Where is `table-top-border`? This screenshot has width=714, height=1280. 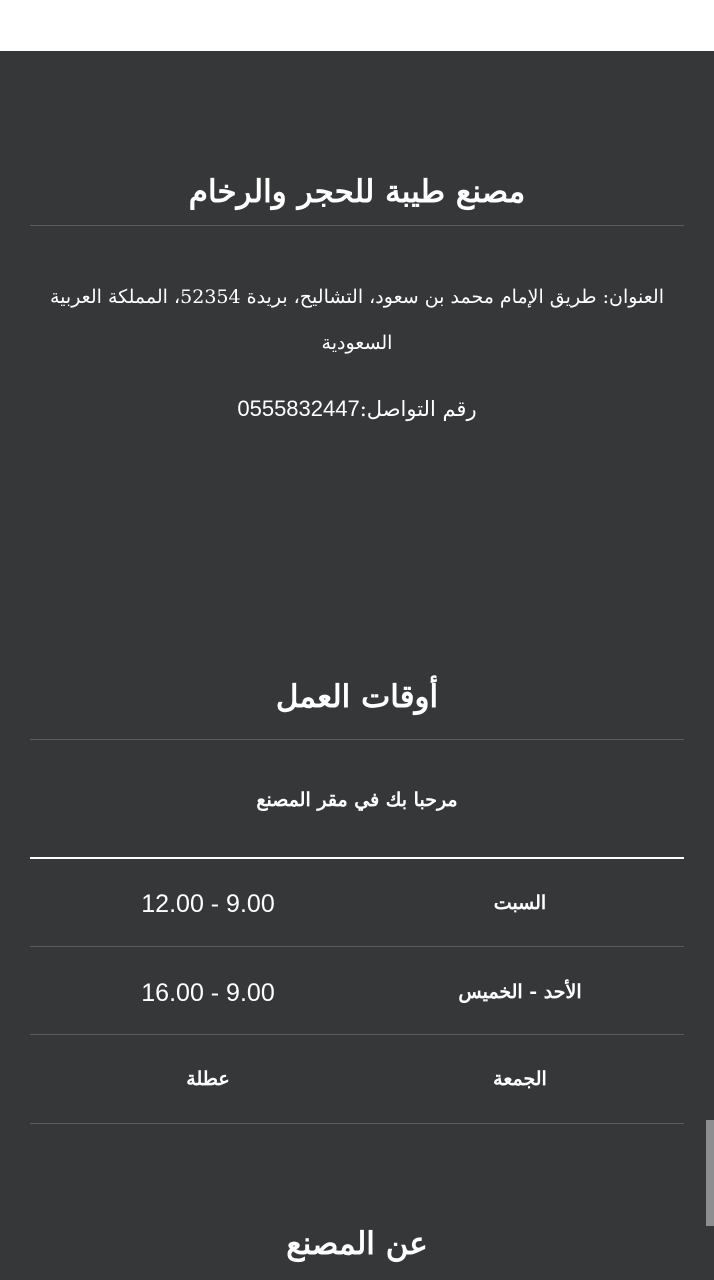
table-top-border is located at coordinates (357, 858).